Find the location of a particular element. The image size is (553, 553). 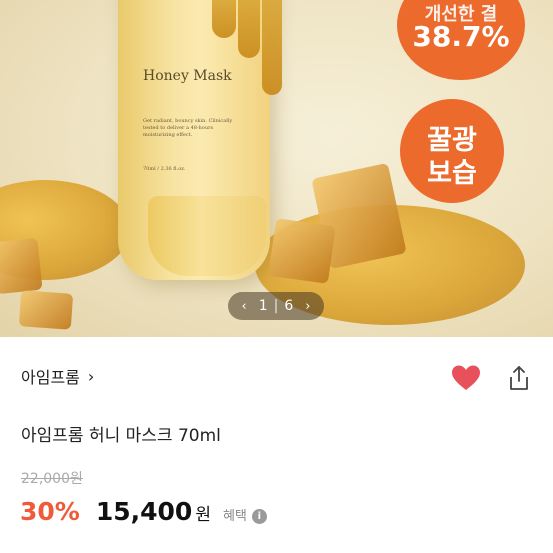

image-pager: ‹ 1 | 6 › is located at coordinates (276, 306).